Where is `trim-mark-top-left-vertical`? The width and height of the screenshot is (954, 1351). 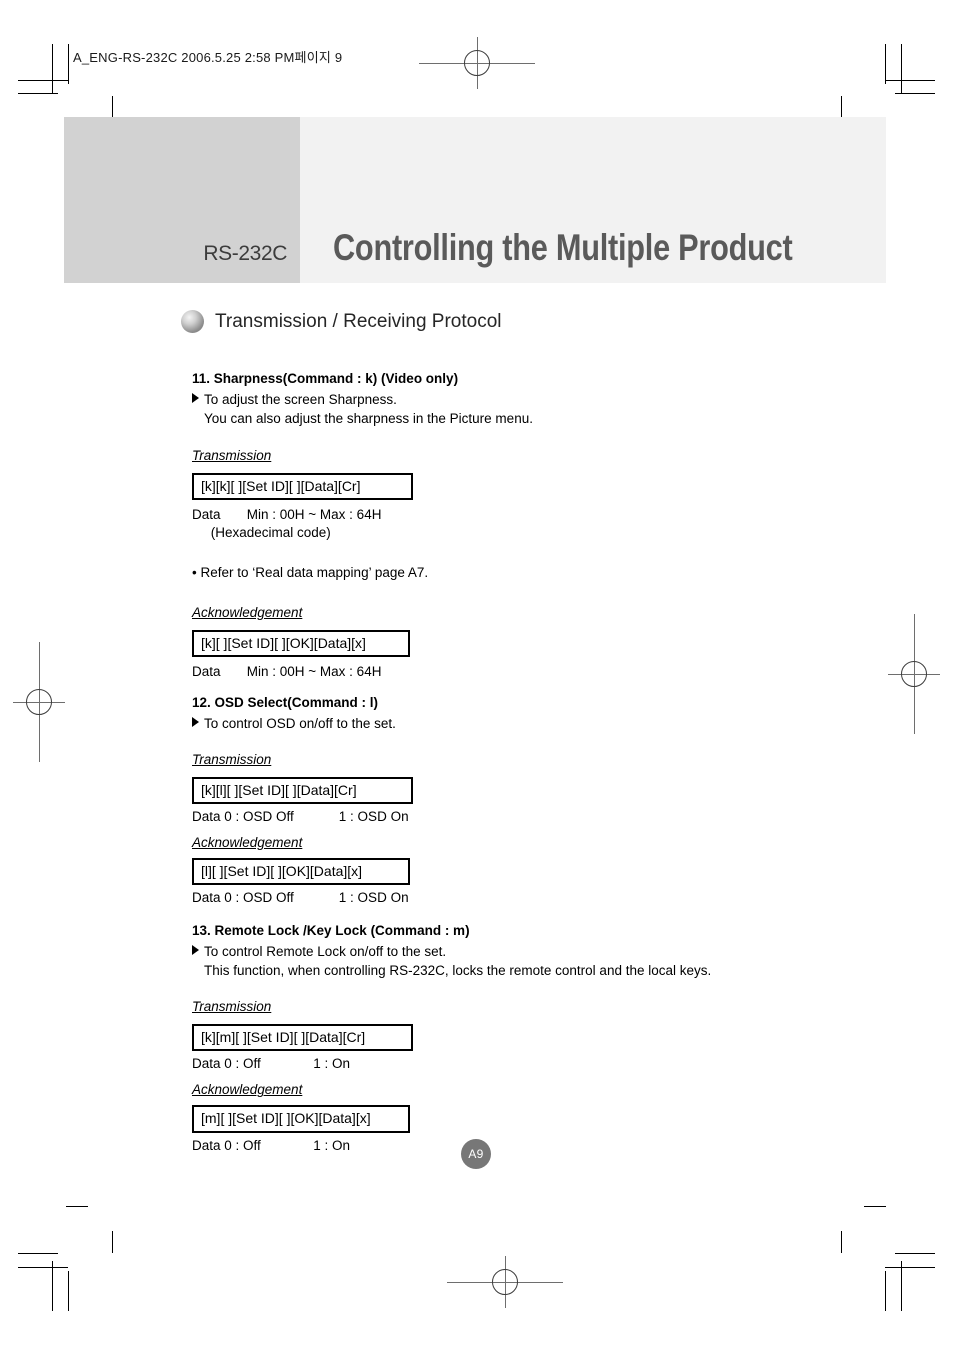 trim-mark-top-left-vertical is located at coordinates (112, 107).